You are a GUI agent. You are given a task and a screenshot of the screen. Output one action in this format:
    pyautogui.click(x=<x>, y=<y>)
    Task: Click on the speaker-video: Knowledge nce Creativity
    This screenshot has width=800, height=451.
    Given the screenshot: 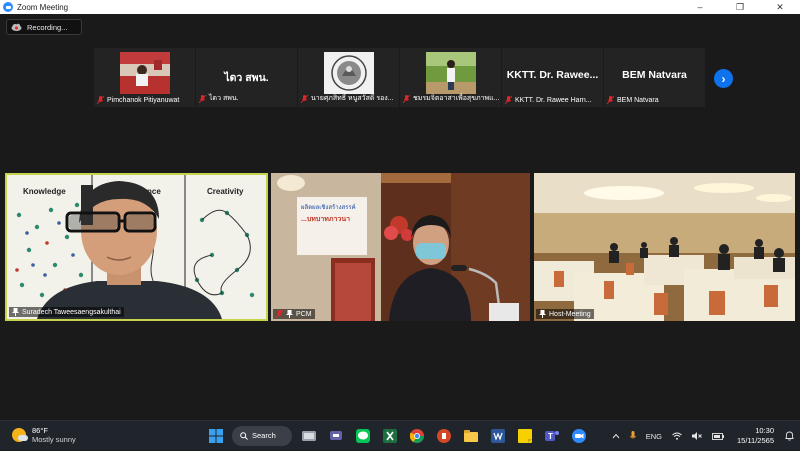 What is the action you would take?
    pyautogui.click(x=136, y=247)
    